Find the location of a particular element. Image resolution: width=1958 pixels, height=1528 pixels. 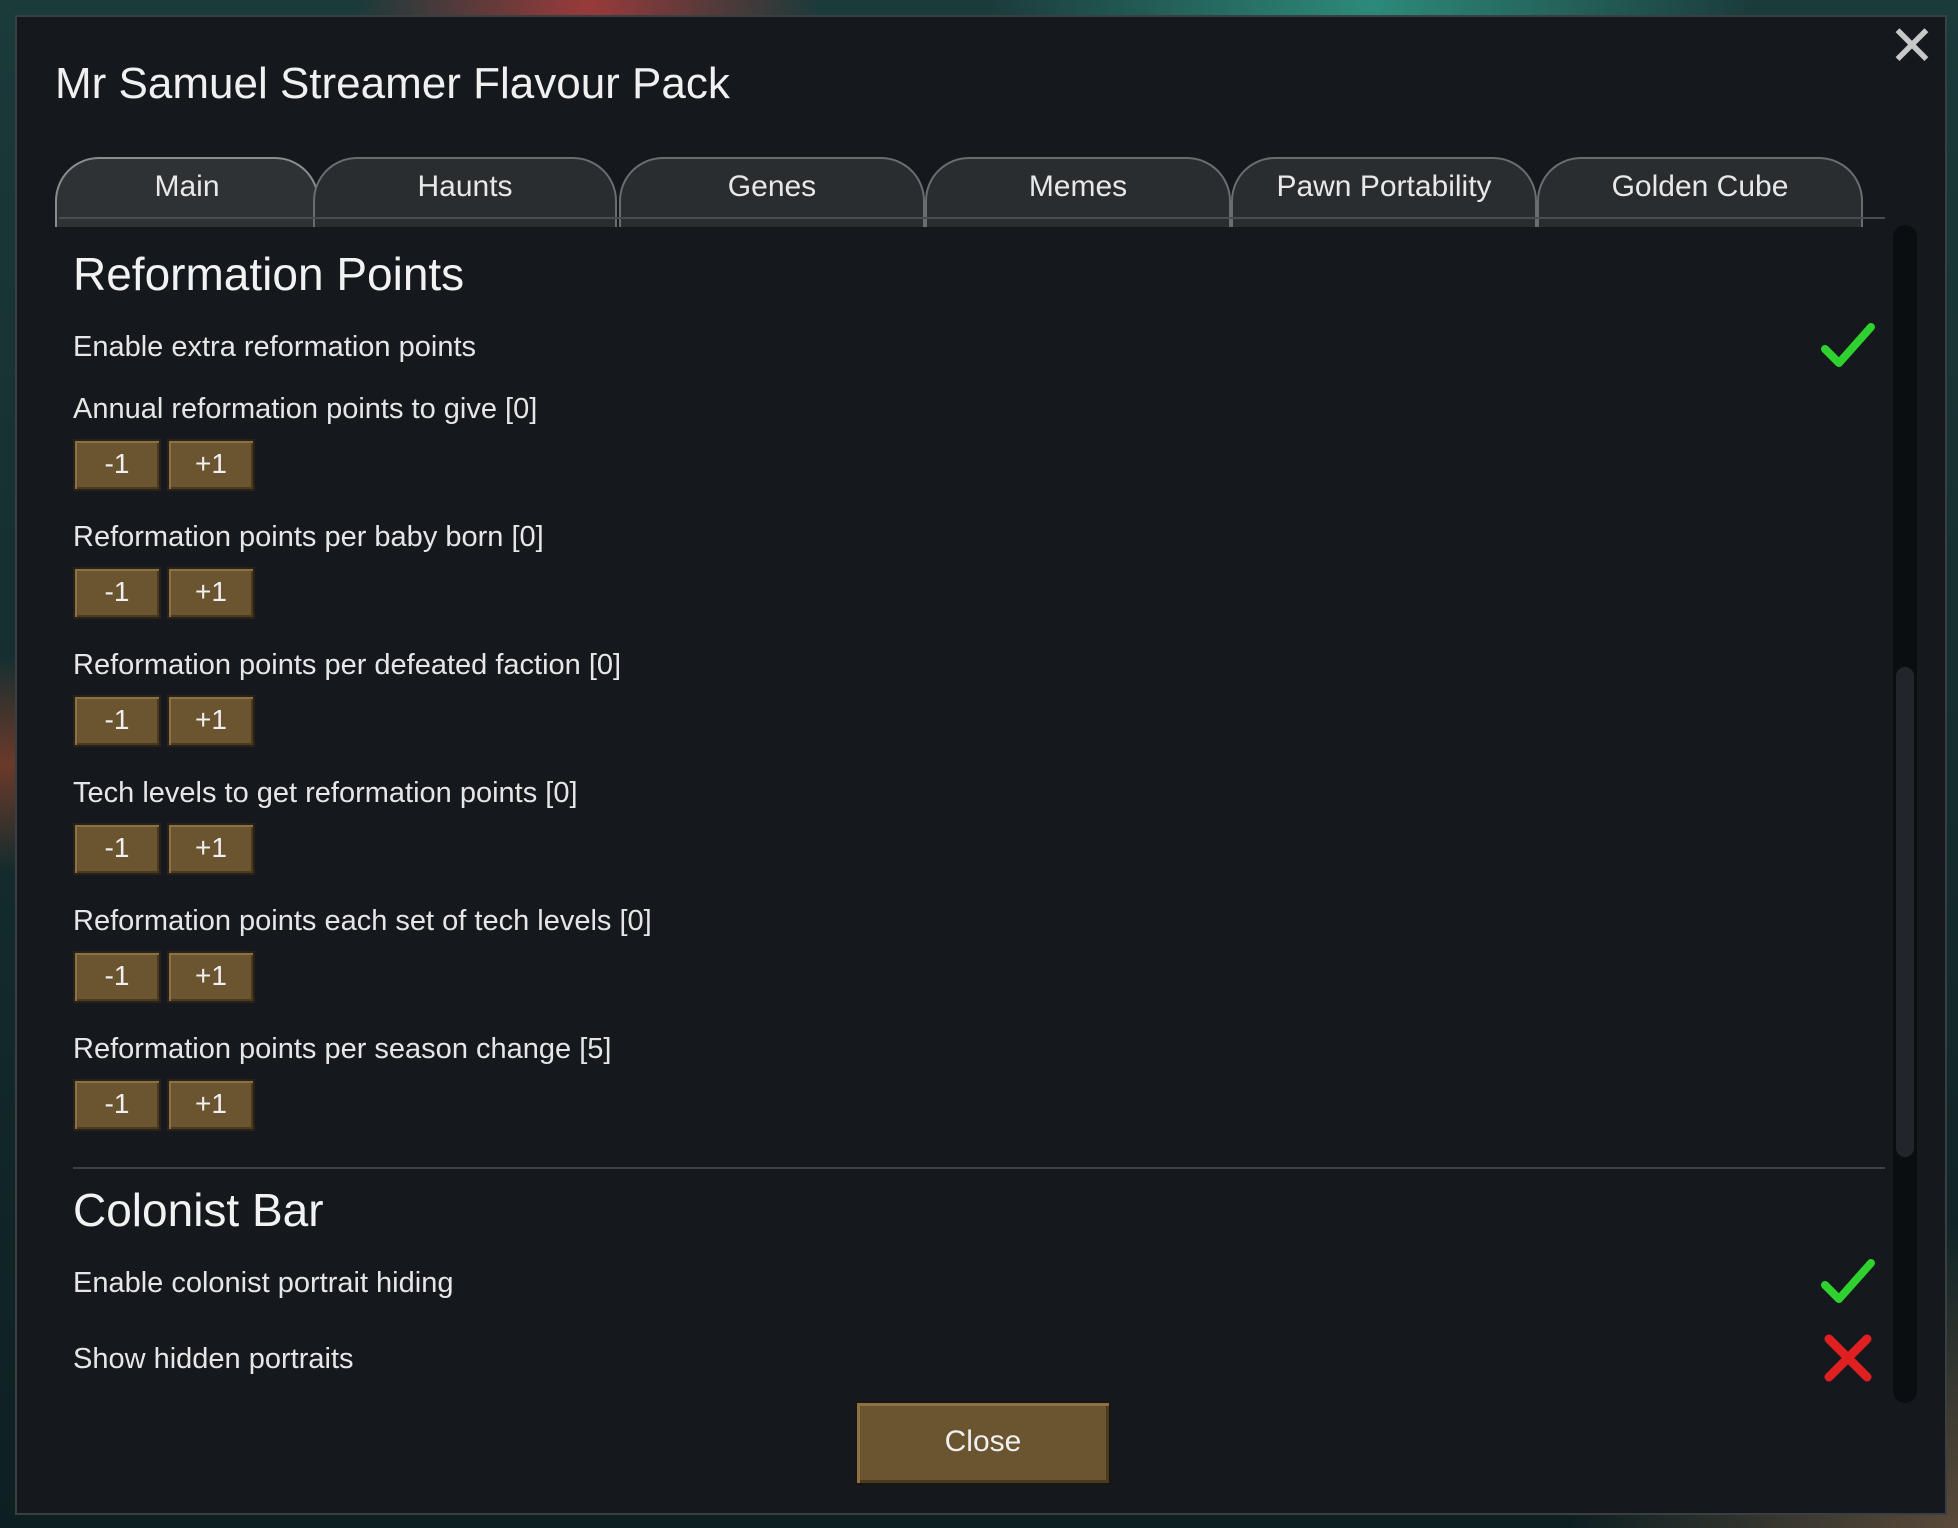

stepper-defeated-faction: -1 +1 is located at coordinates (166, 721).